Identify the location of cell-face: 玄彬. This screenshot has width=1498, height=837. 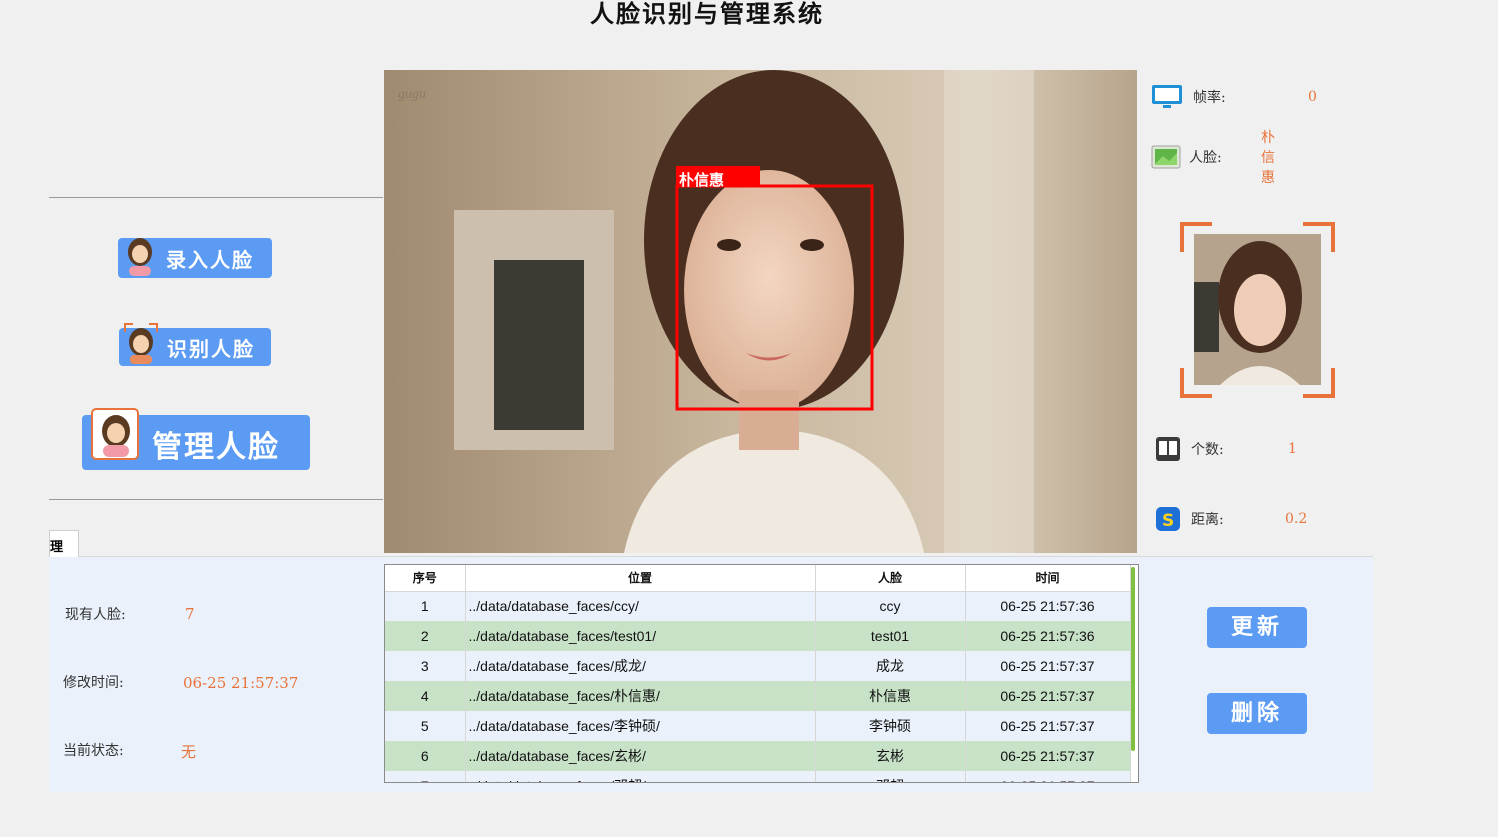
(890, 756).